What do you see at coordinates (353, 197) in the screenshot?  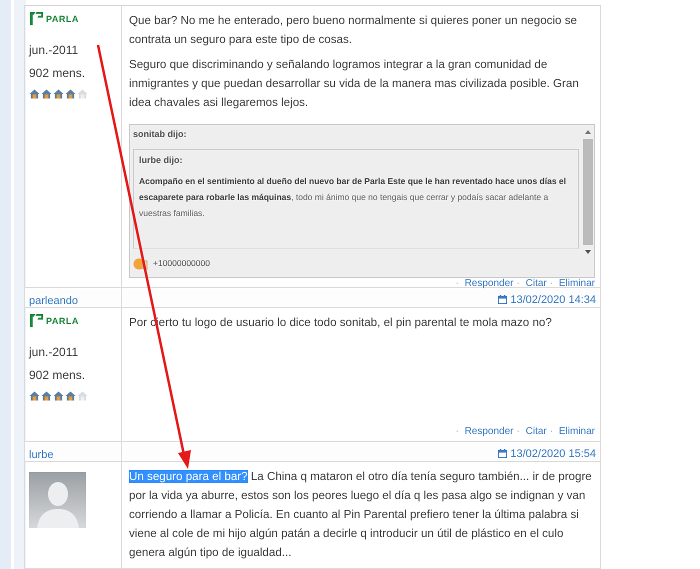 I see `quote-text: Acompaño en el sentimiento al dueño del nuevo bar de Parla Este que le han reventado hace unos días el escaparete para robarle las máquinas, todo mi ánimo que no tengais que cerrar y podaís sacar adelante a vuestras familias.` at bounding box center [353, 197].